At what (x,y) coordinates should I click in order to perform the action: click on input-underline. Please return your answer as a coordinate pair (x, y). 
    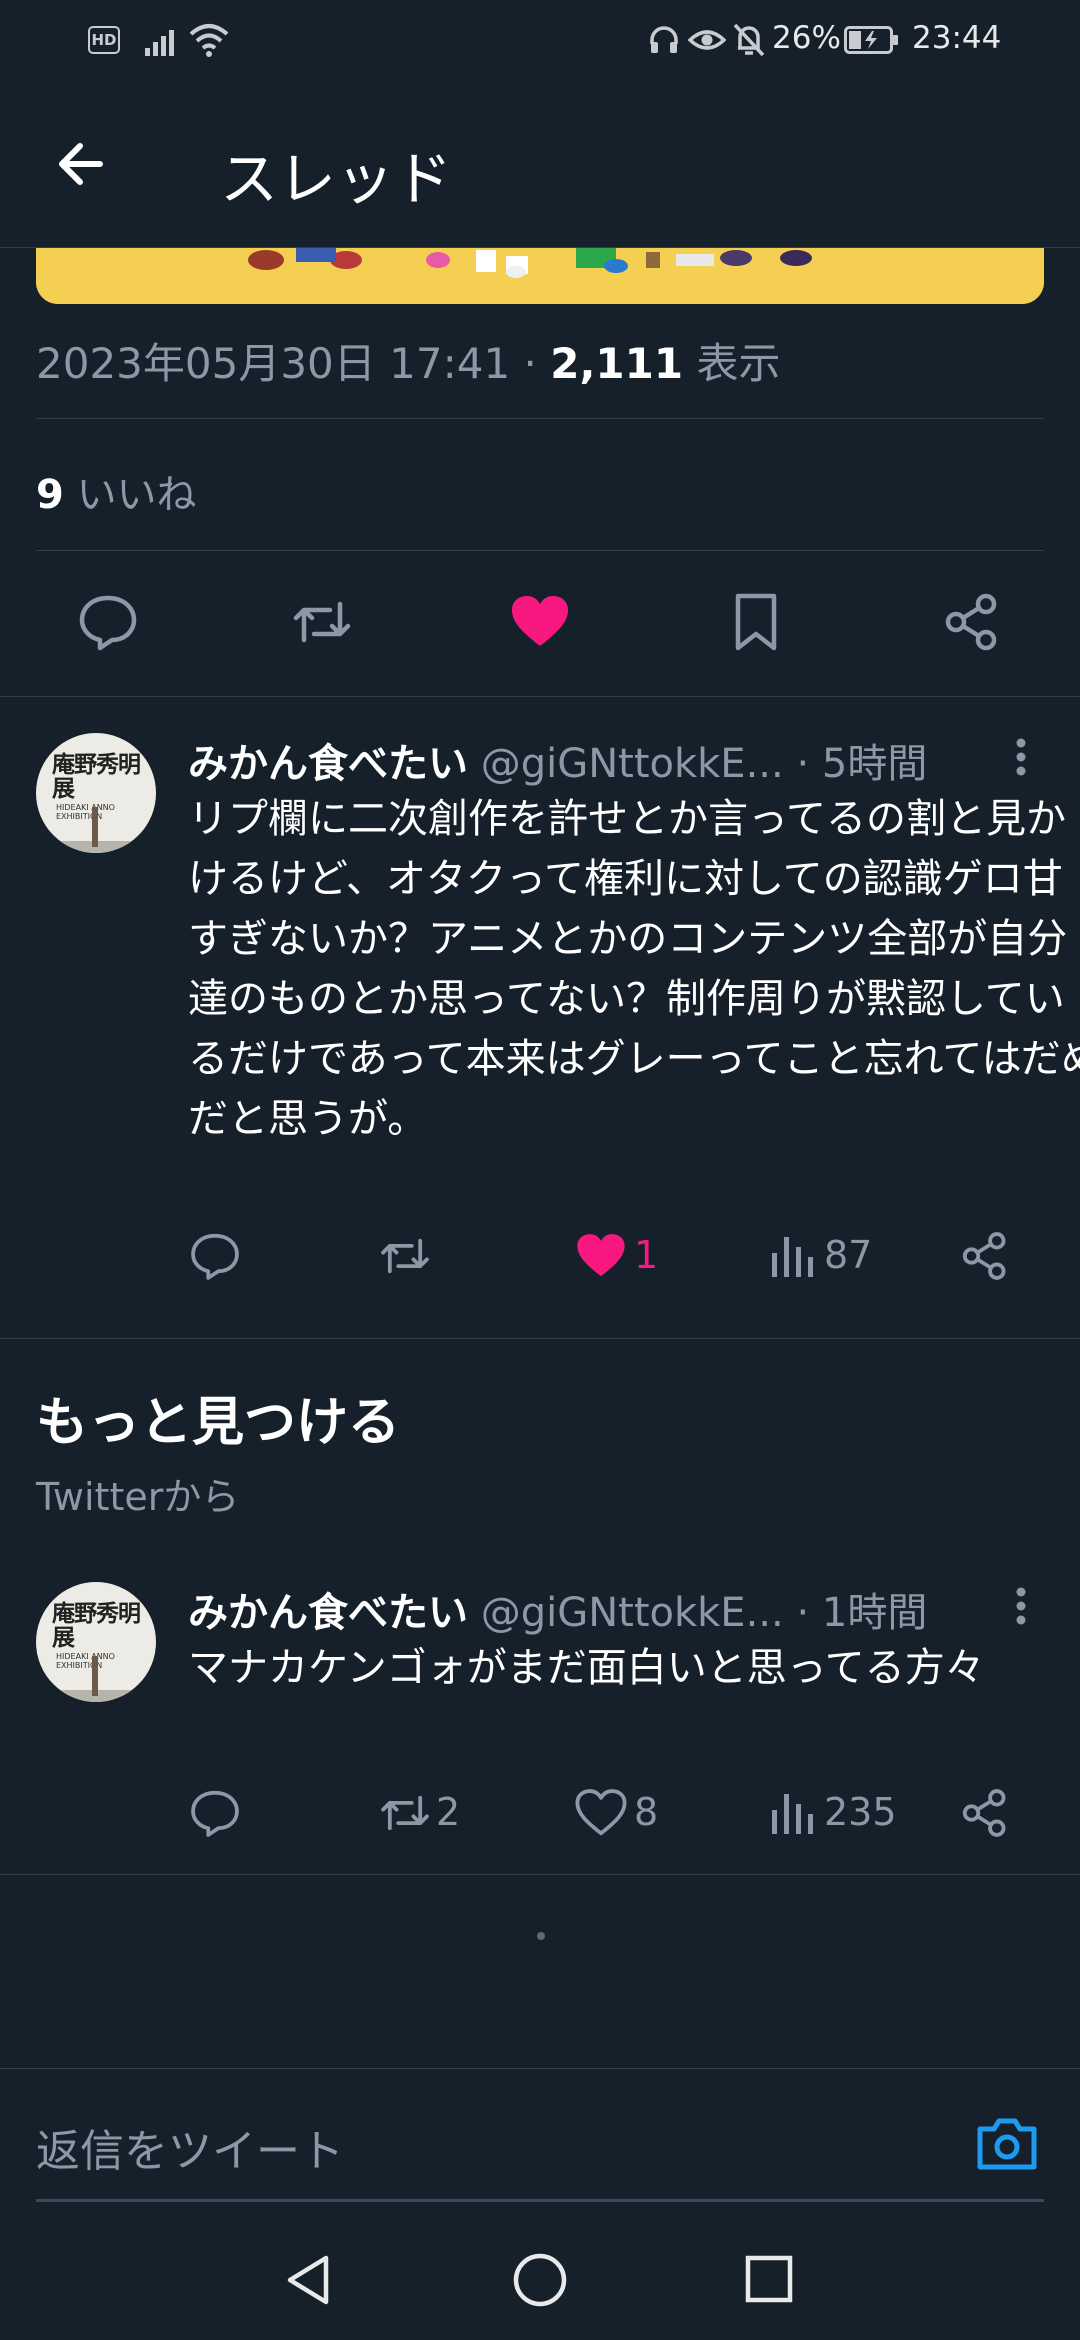
    Looking at the image, I should click on (540, 2200).